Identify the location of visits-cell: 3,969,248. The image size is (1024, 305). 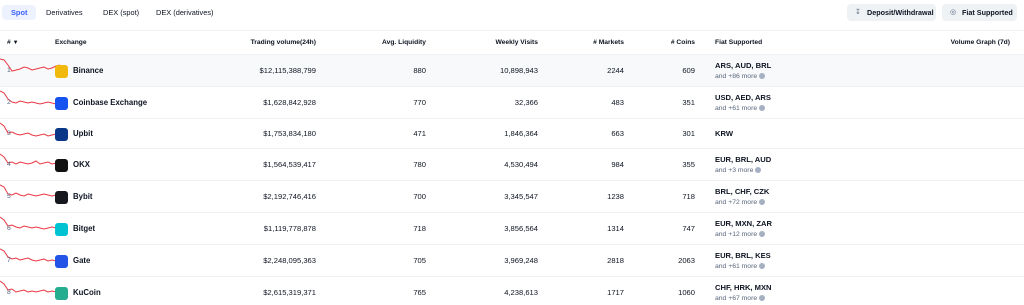
(521, 260).